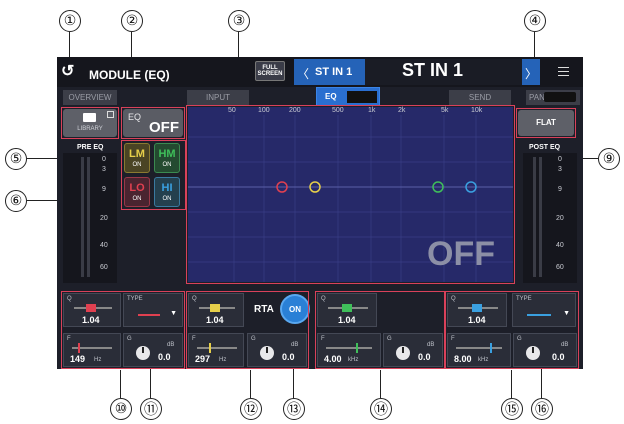 The width and height of the screenshot is (624, 424). Describe the element at coordinates (480, 97) in the screenshot. I see `tab-send: SEND` at that location.